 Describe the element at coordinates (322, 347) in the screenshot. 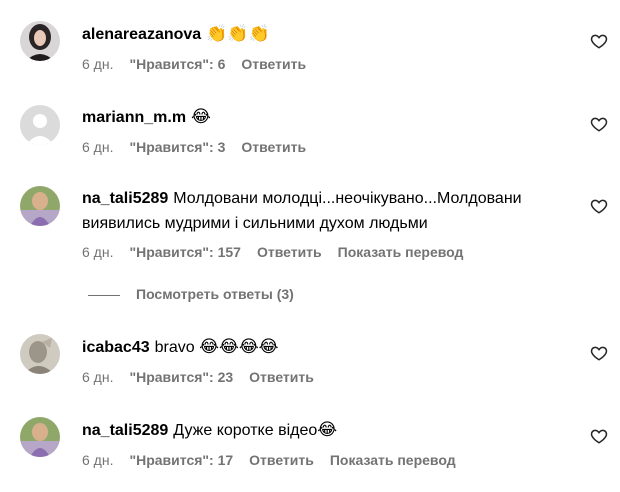

I see `comment-text: icabac43 bravo 😂😂😂😂` at that location.